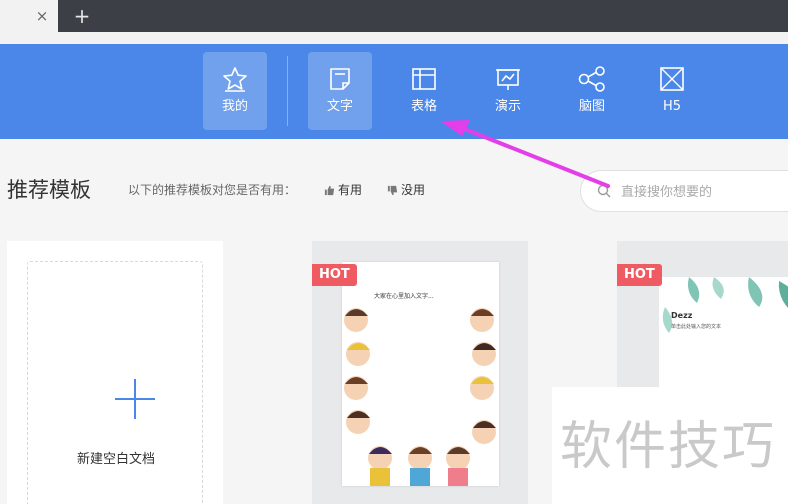  Describe the element at coordinates (704, 192) in the screenshot. I see `search-input` at that location.